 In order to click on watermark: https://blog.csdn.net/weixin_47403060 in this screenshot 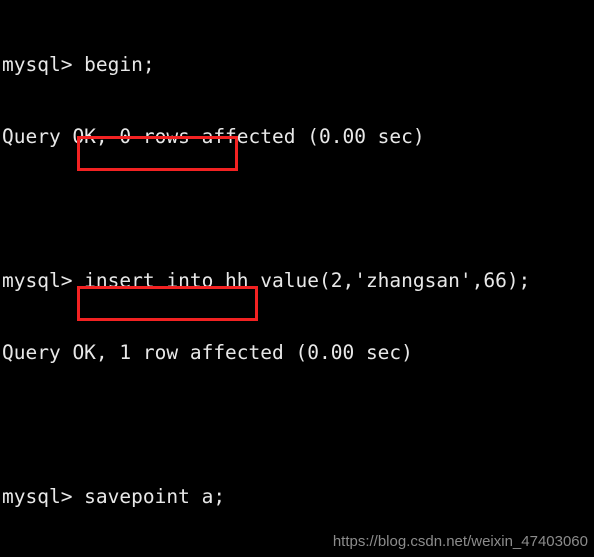, I will do `click(460, 541)`.